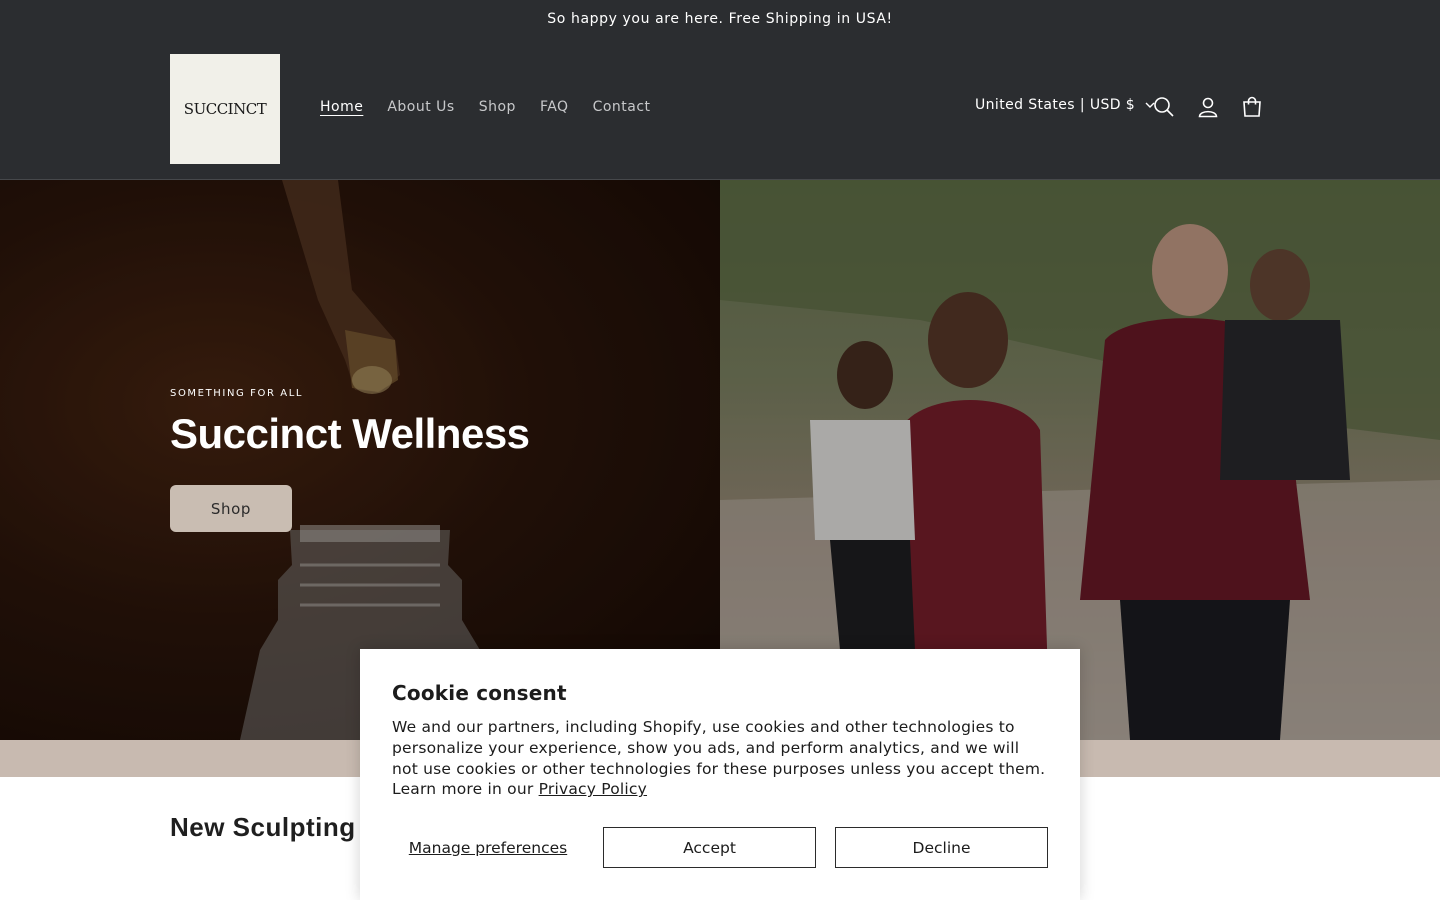  What do you see at coordinates (237, 393) in the screenshot?
I see `hero-eyebrow: SOMETHING FOR ALL` at bounding box center [237, 393].